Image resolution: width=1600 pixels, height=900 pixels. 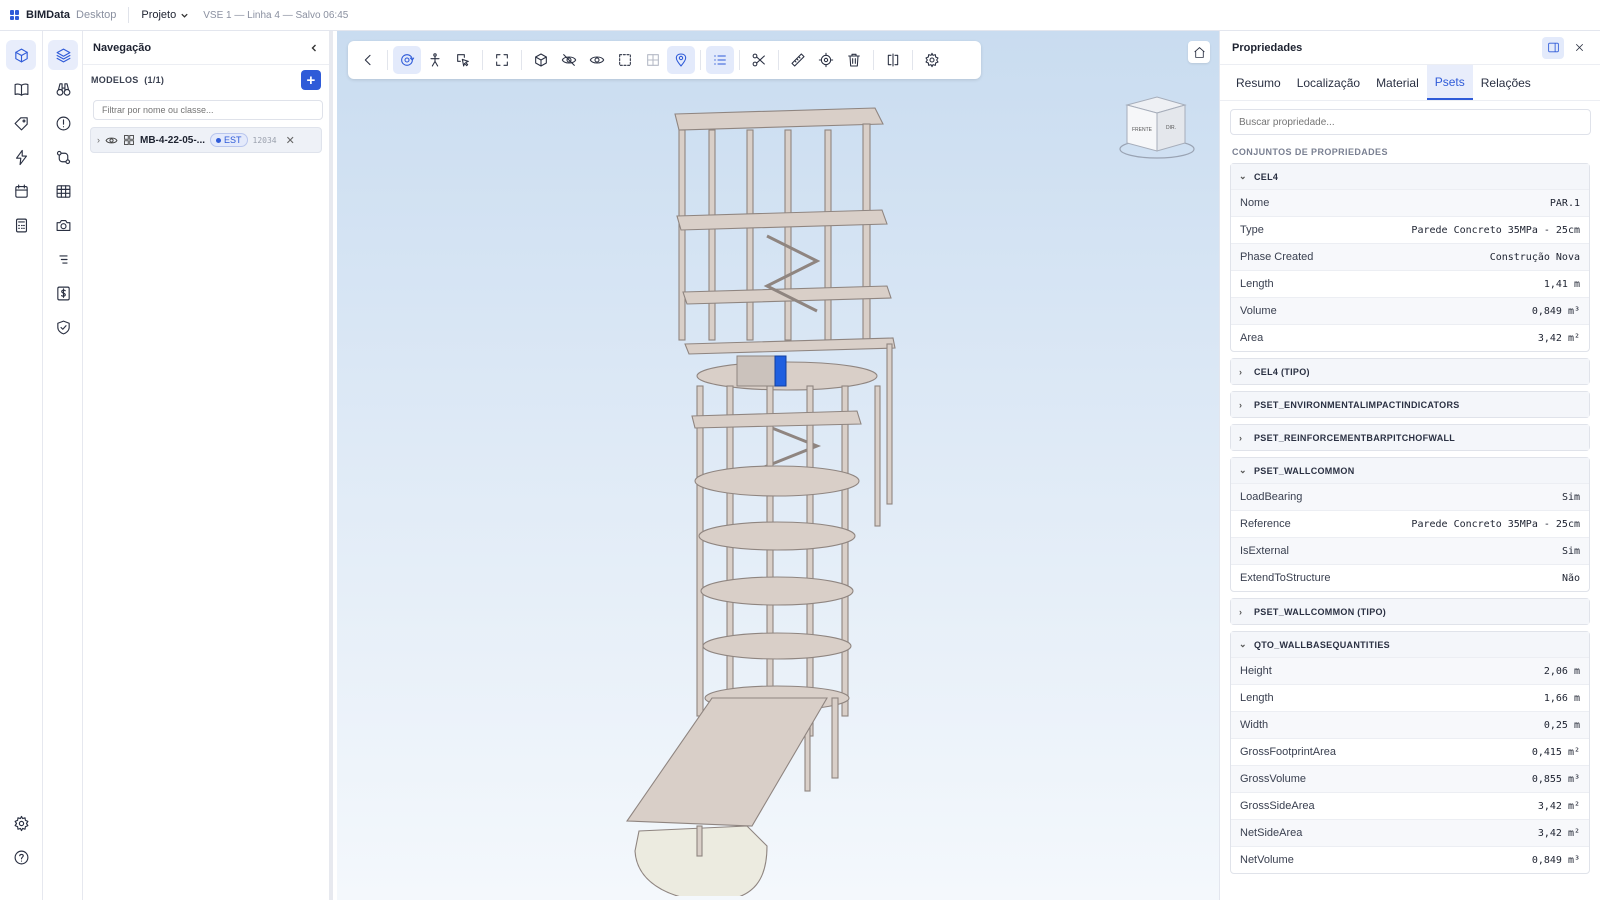 I want to click on property-row: NetSideArea 3,42 m², so click(x=1410, y=832).